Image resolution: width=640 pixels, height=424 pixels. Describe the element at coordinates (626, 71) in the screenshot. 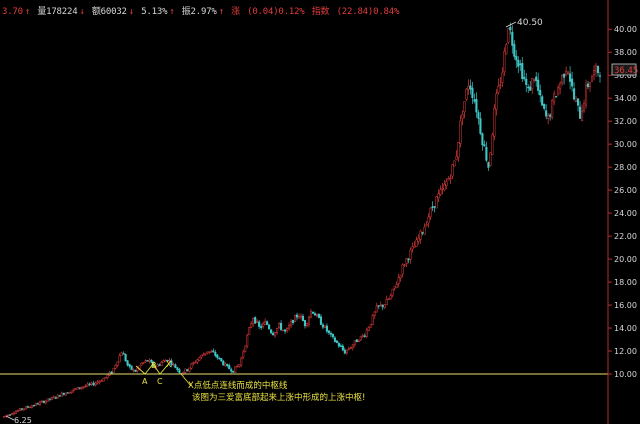

I see `last-price-label: 36.45` at that location.